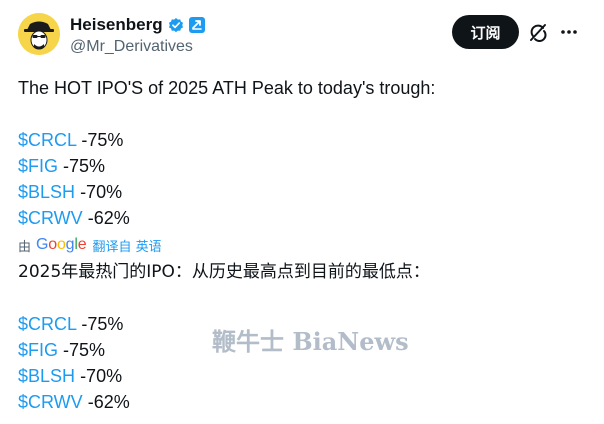  I want to click on translated-item-row: $CRCL -75%, so click(70, 324).